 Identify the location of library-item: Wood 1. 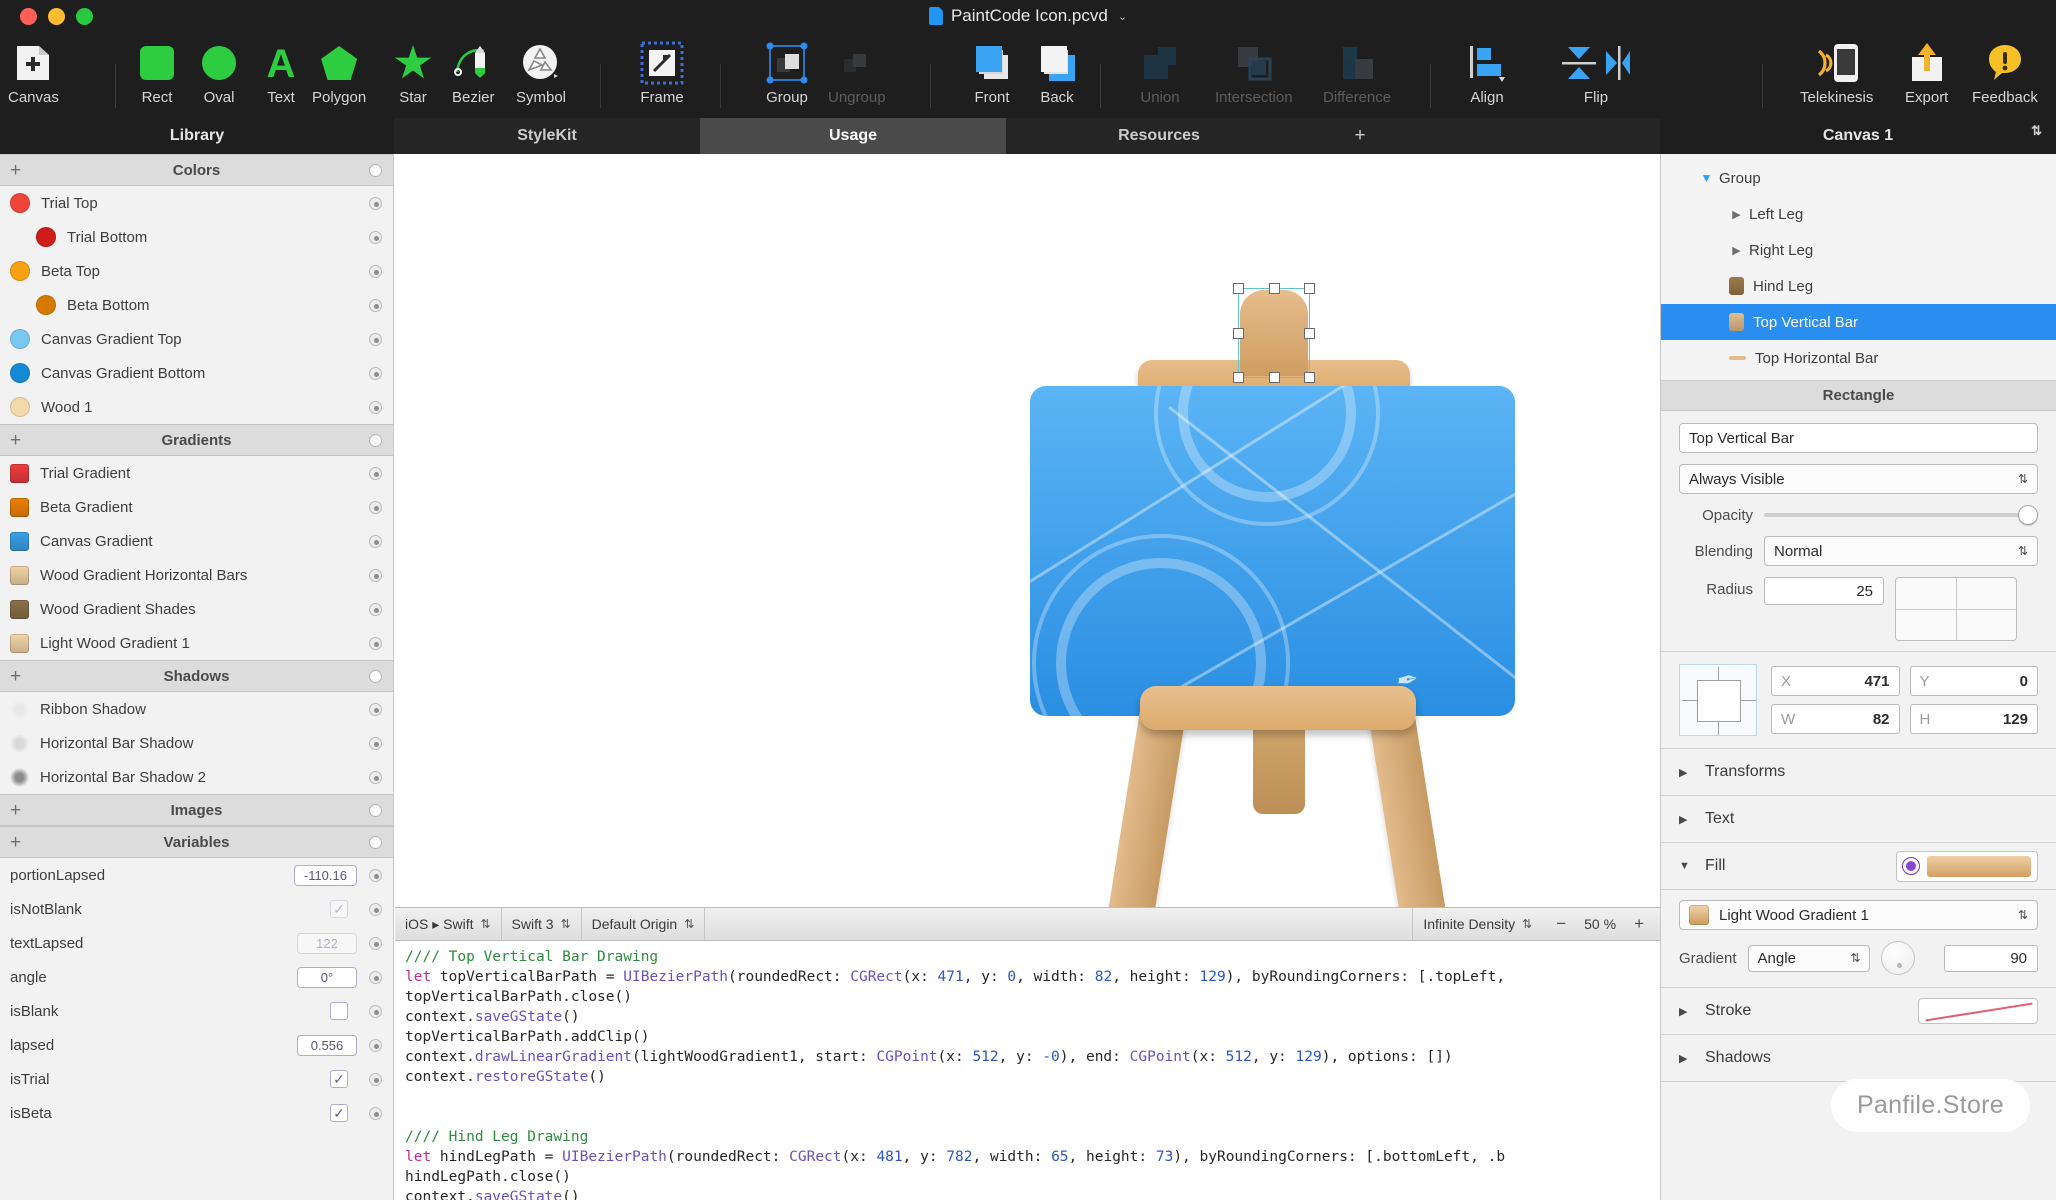
(196, 407).